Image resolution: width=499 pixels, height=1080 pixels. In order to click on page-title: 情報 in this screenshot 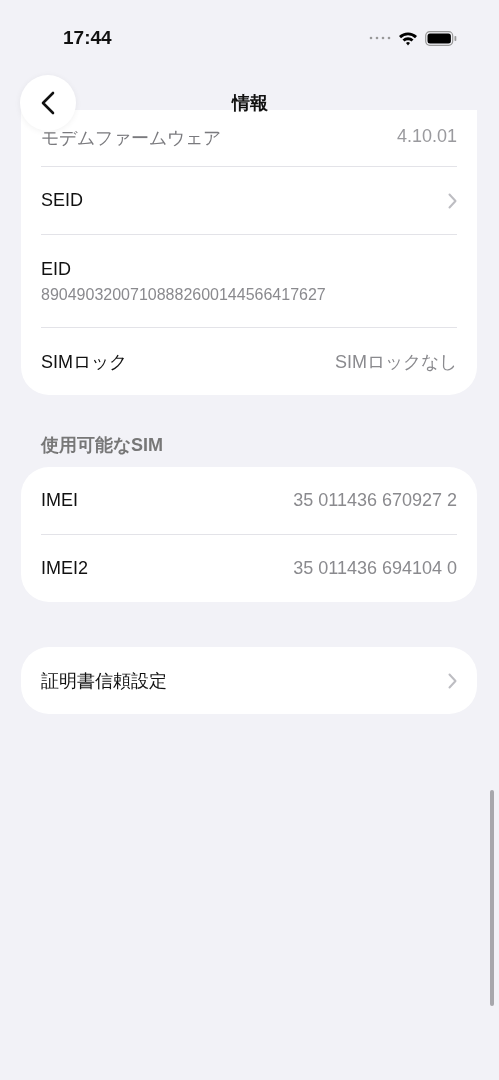, I will do `click(249, 103)`.